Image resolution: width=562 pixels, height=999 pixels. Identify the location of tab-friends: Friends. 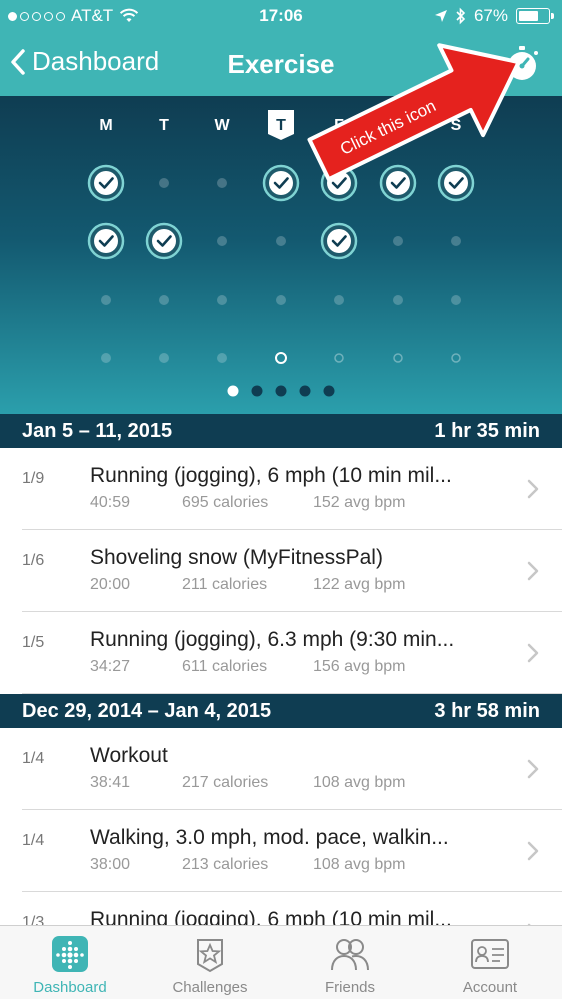
(350, 962).